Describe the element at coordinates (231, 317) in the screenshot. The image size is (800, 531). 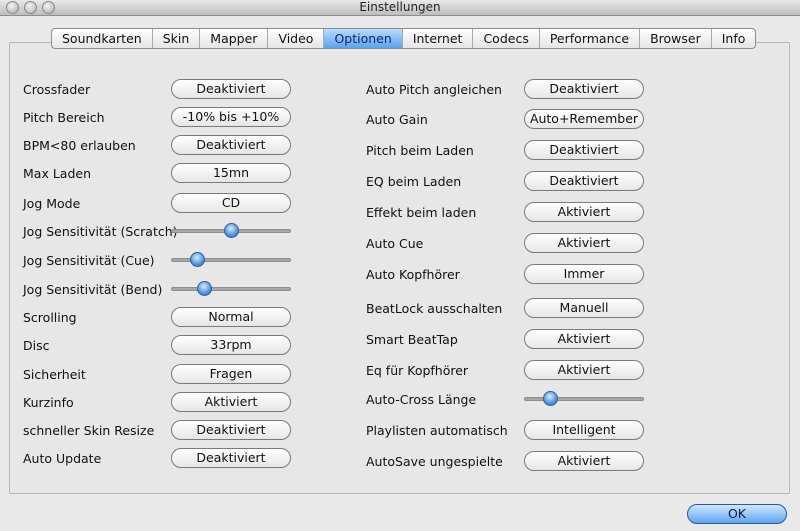
I see `setting-value-button: Normal` at that location.